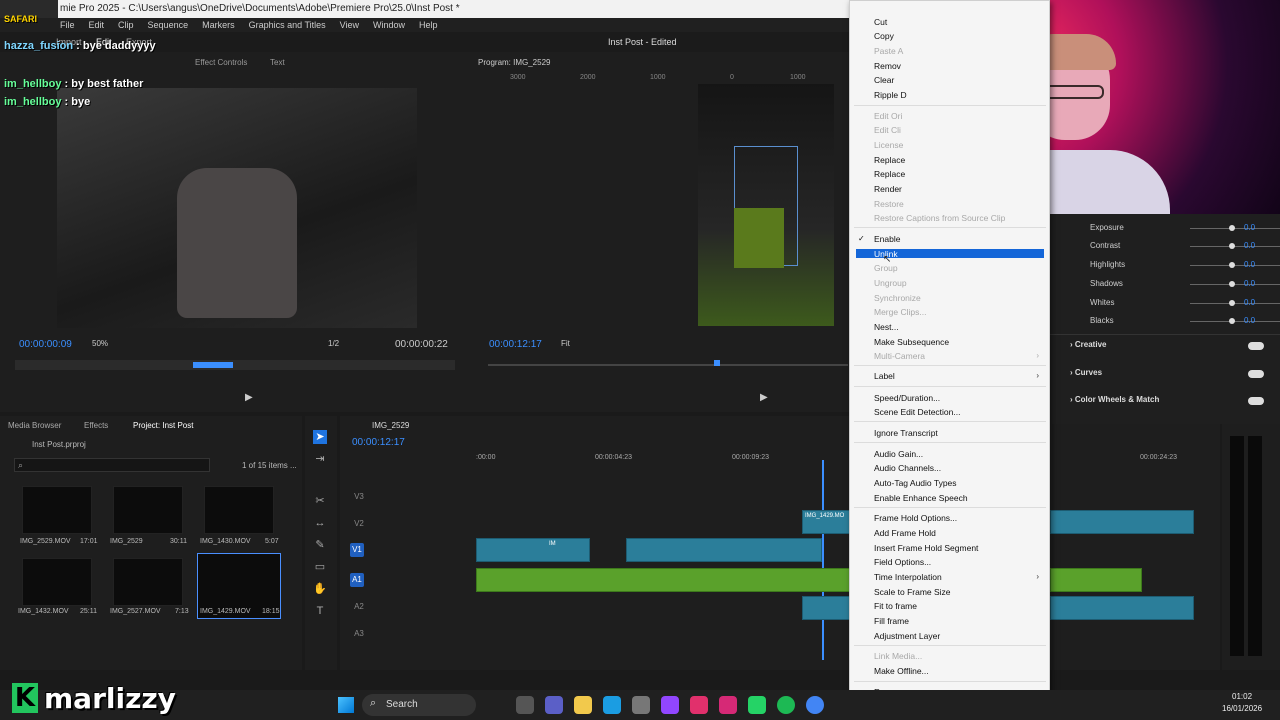  What do you see at coordinates (891, 621) in the screenshot?
I see `menu-item-fill-frame: Fill frame` at bounding box center [891, 621].